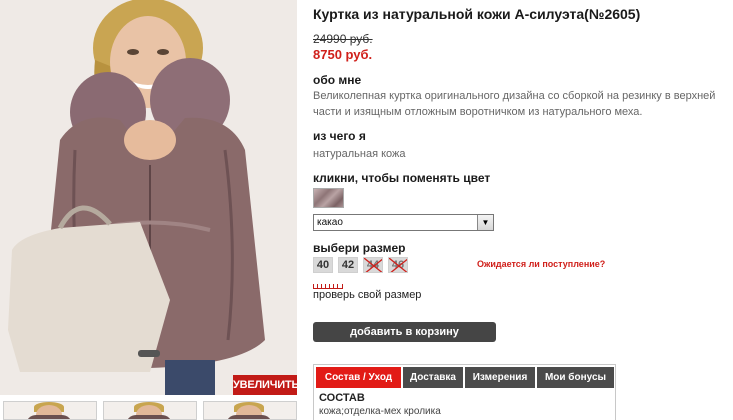 This screenshot has height=420, width=733. What do you see at coordinates (541, 264) in the screenshot?
I see `restock-question-link: Ожидается ли поступление?` at bounding box center [541, 264].